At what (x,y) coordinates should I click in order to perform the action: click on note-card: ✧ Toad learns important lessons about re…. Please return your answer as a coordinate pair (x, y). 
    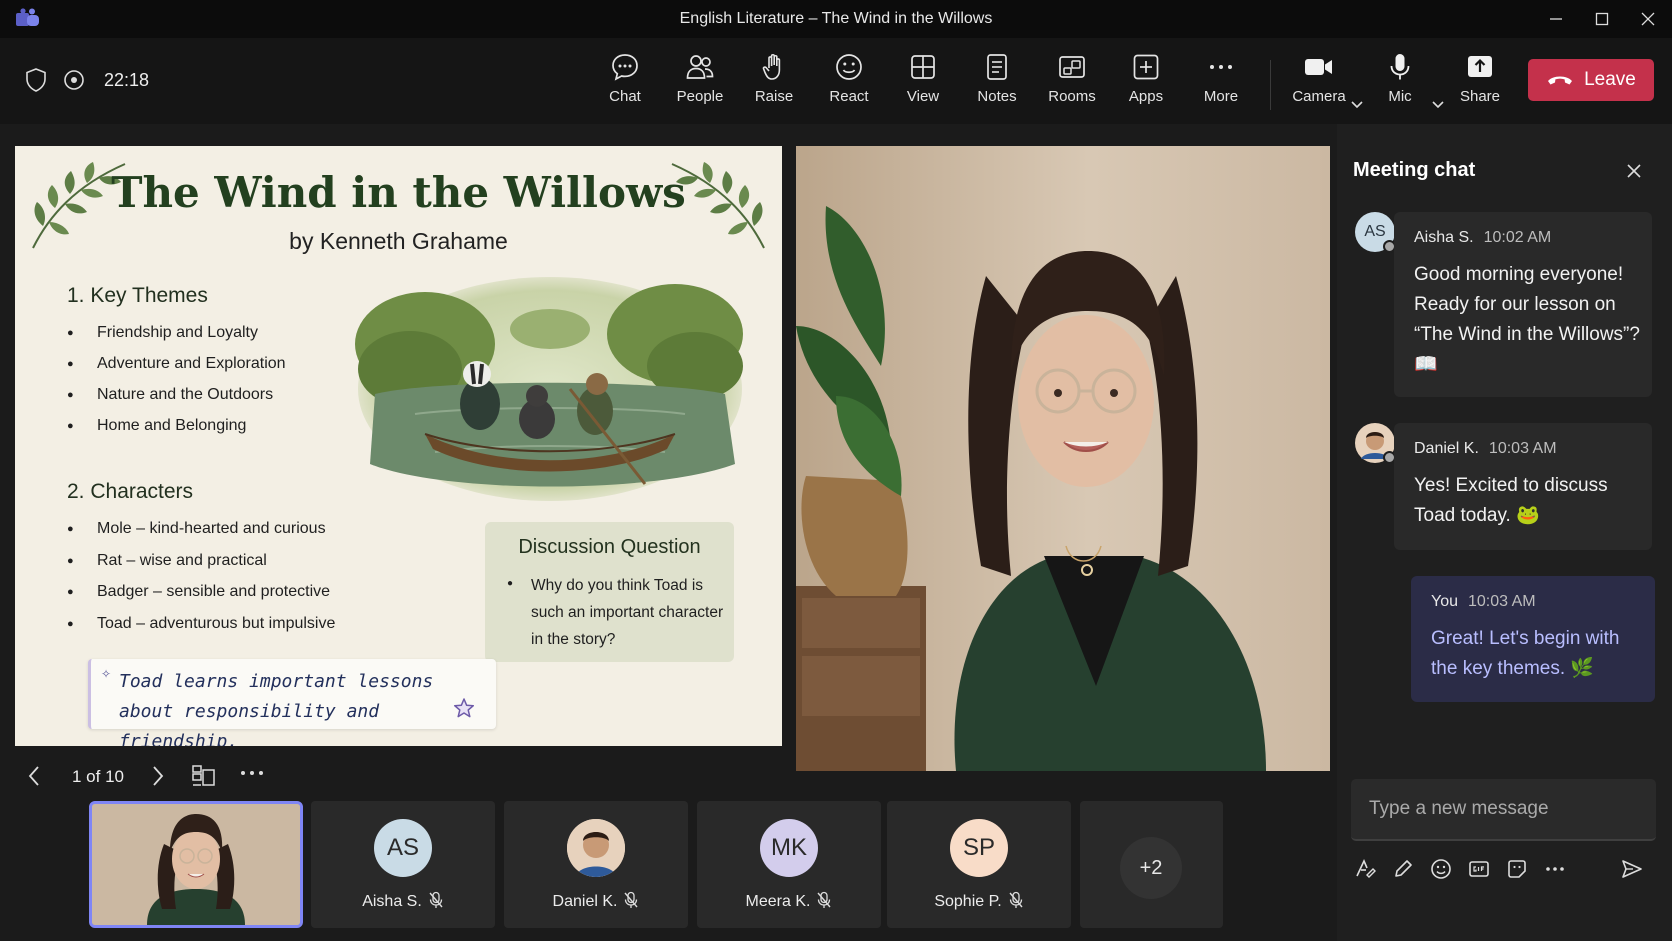
    Looking at the image, I should click on (292, 702).